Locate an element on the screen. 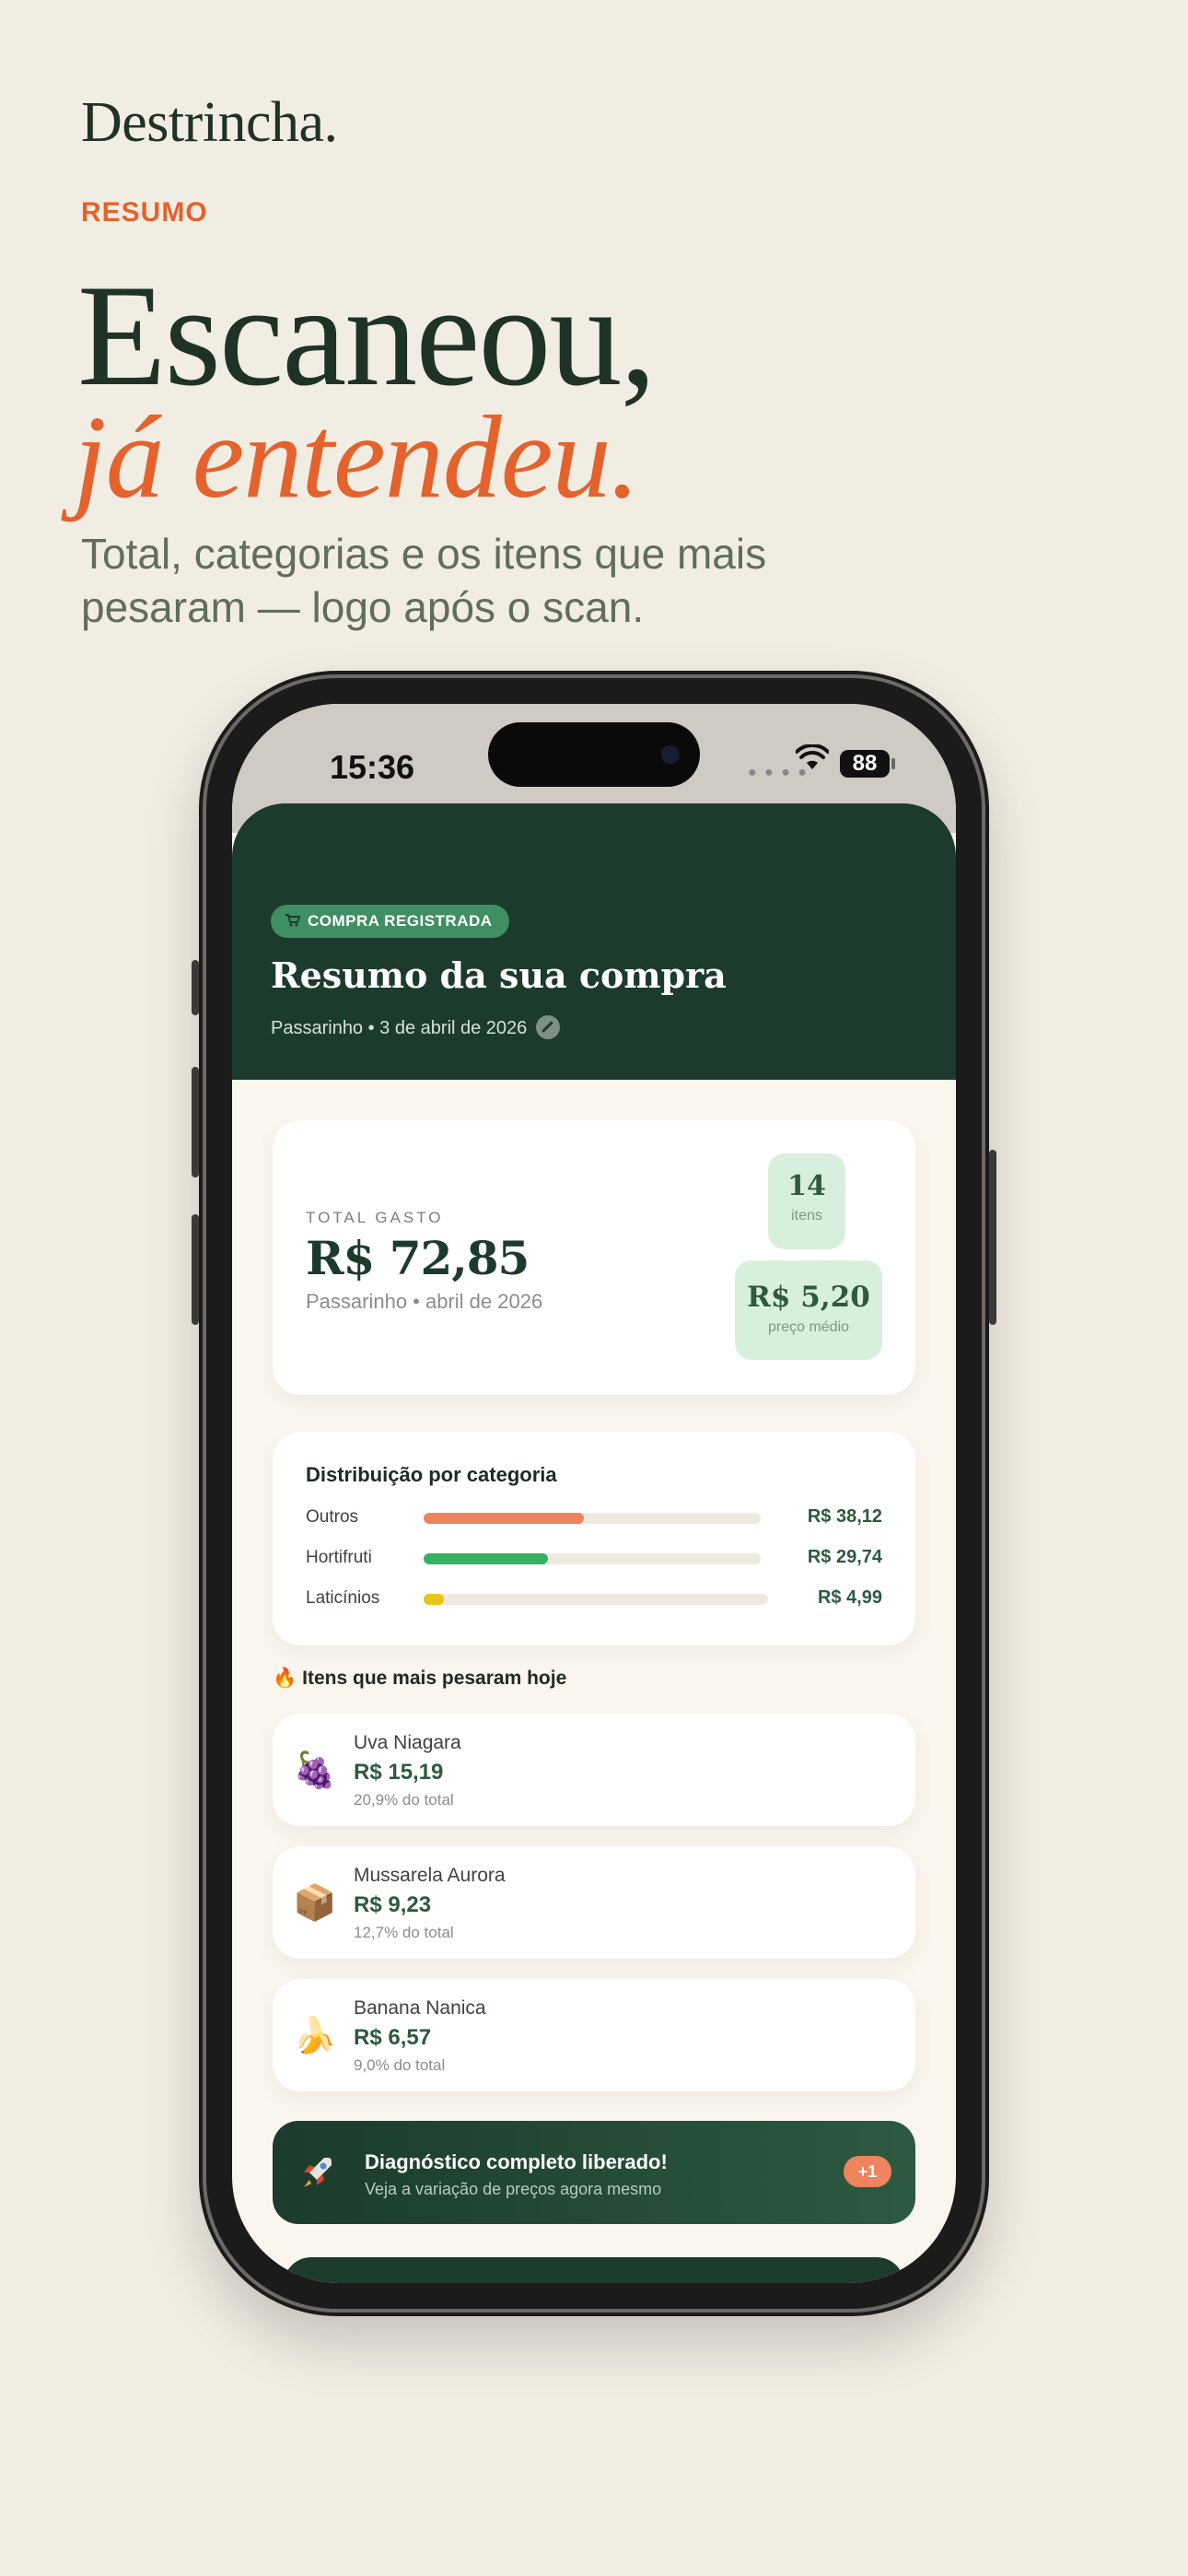 This screenshot has width=1188, height=2576. category-row: Outros R$ 38,12 is located at coordinates (594, 1517).